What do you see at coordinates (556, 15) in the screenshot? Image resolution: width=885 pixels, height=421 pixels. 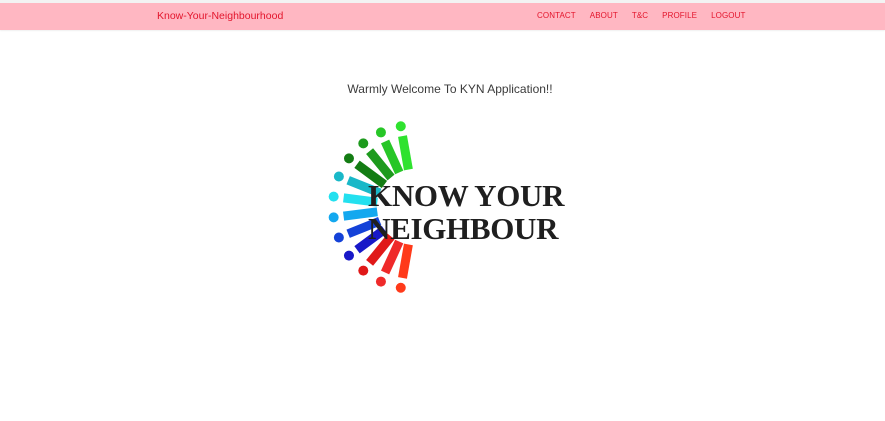 I see `nav-contact-link: CONTACT` at bounding box center [556, 15].